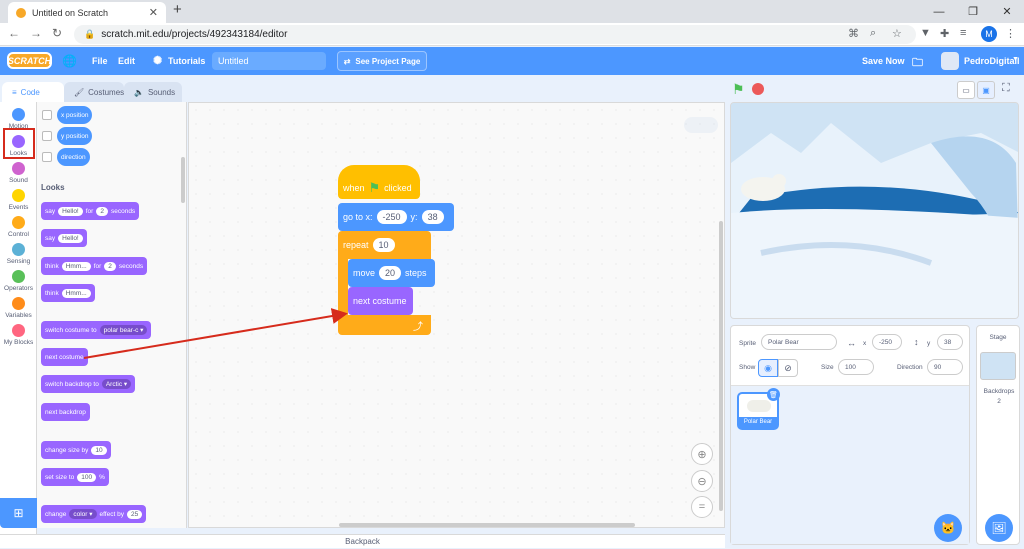 The height and width of the screenshot is (549, 1024). I want to click on backpack-bar: Backpack, so click(362, 541).